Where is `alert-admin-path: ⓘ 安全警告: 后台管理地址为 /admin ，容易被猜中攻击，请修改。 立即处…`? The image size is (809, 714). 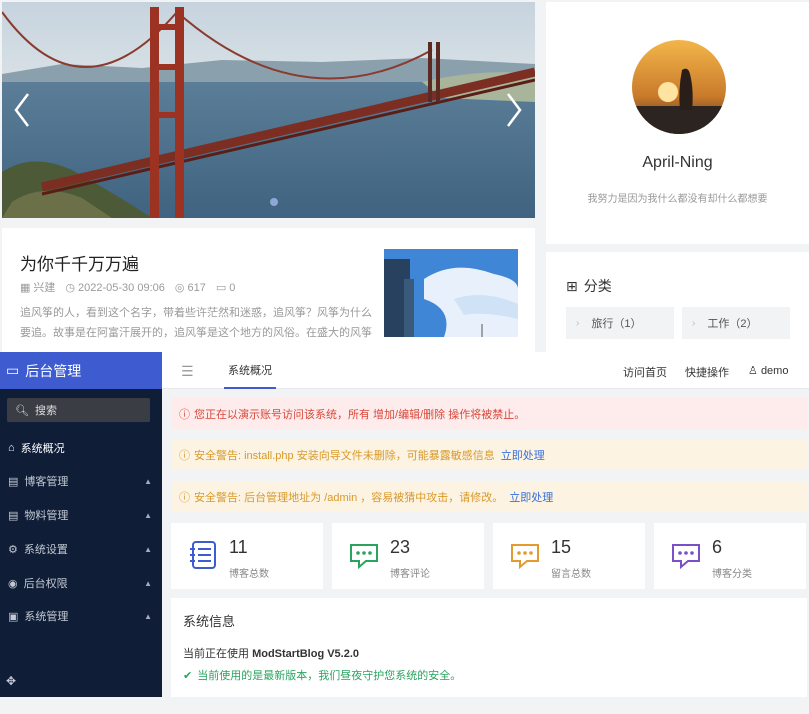
alert-admin-path: ⓘ 安全警告: 后台管理地址为 /admin ，容易被猜中攻击，请修改。 立即处… is located at coordinates (489, 496).